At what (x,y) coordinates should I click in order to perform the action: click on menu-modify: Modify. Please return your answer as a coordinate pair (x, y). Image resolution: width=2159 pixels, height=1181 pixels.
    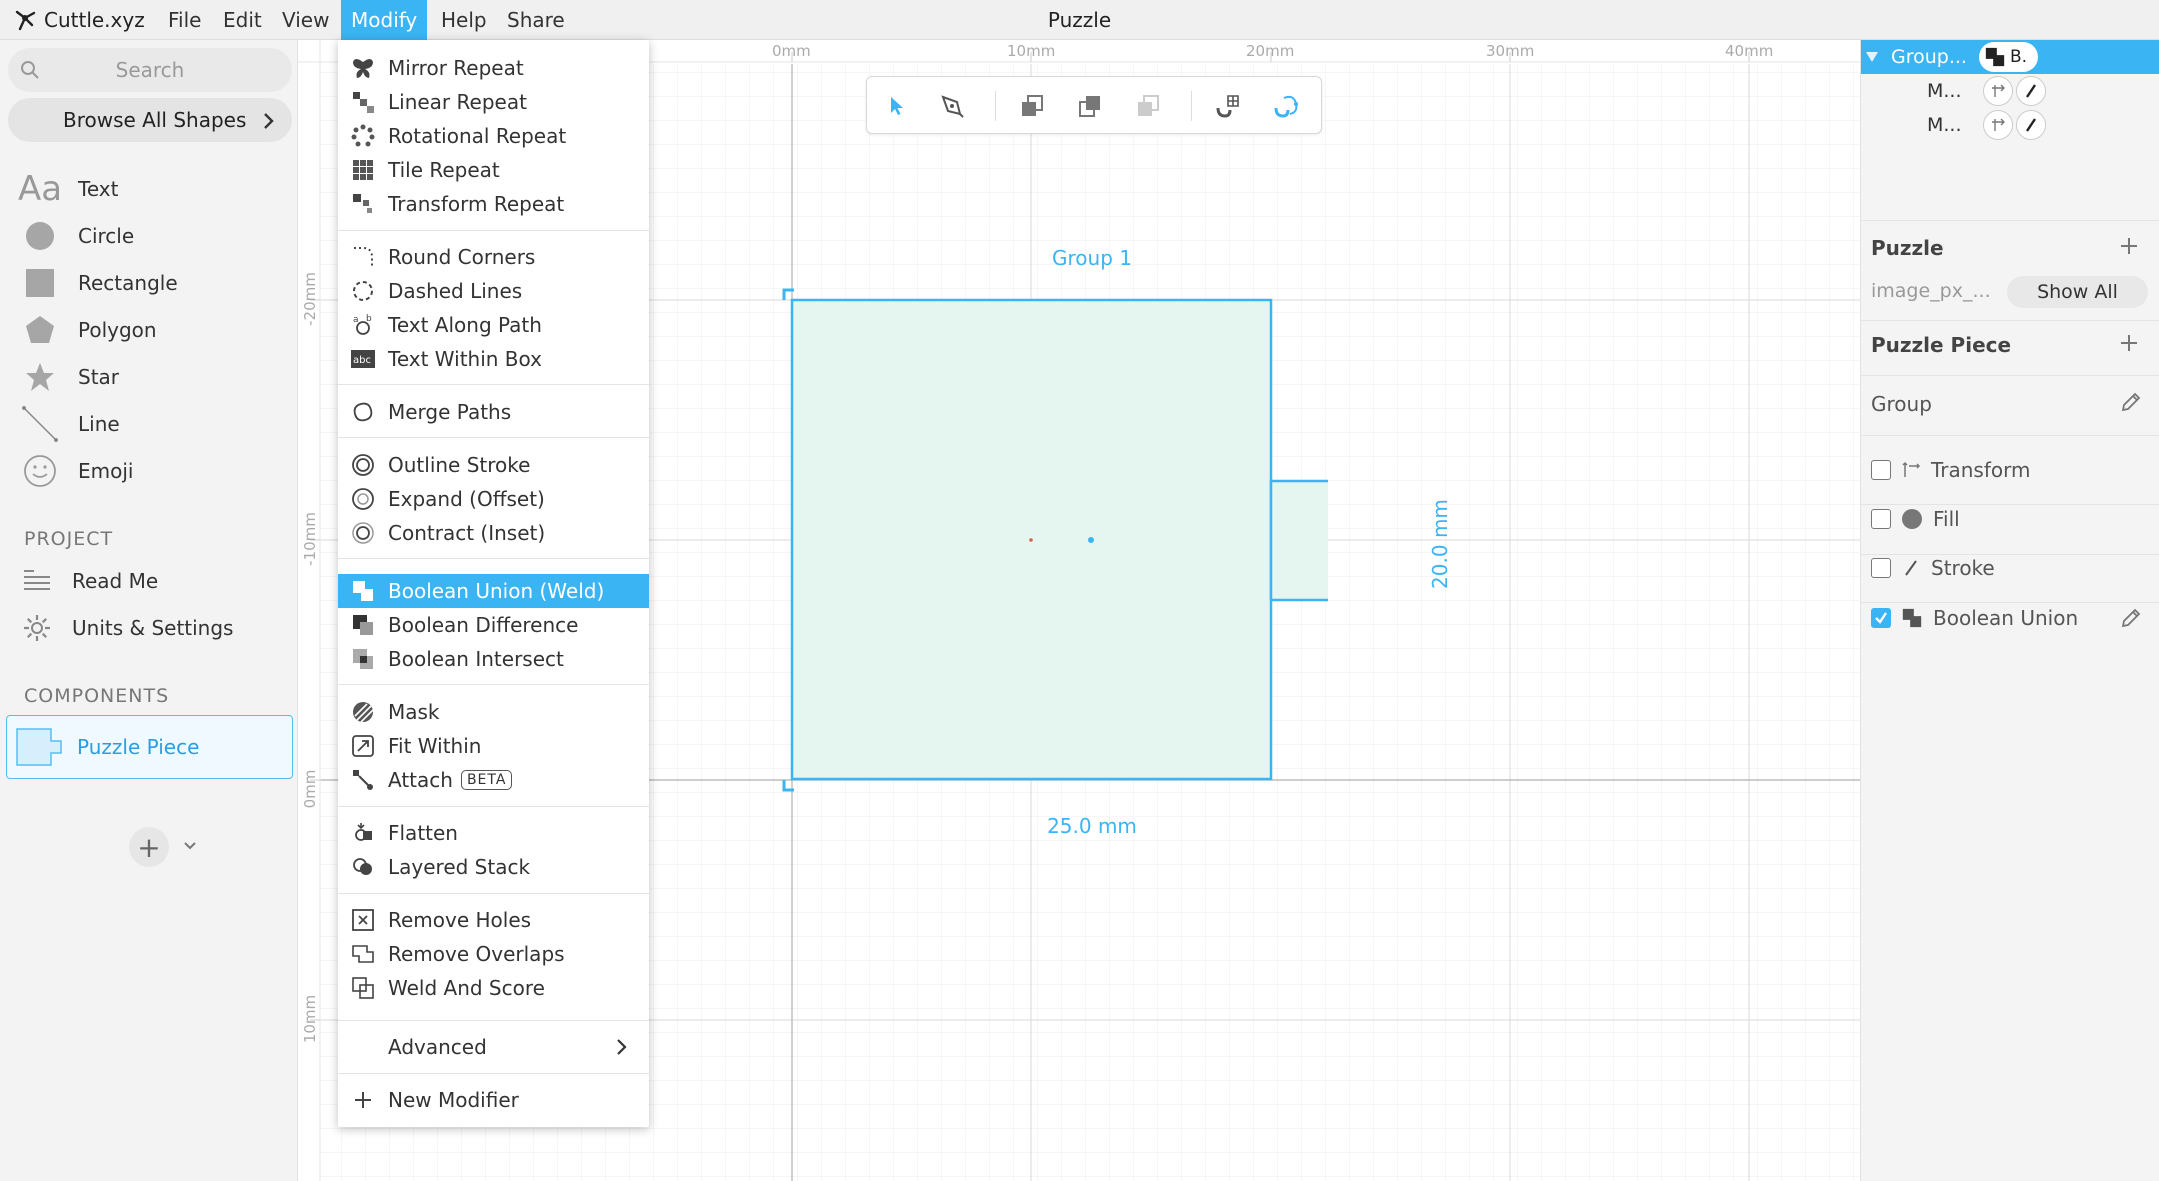
    Looking at the image, I should click on (384, 20).